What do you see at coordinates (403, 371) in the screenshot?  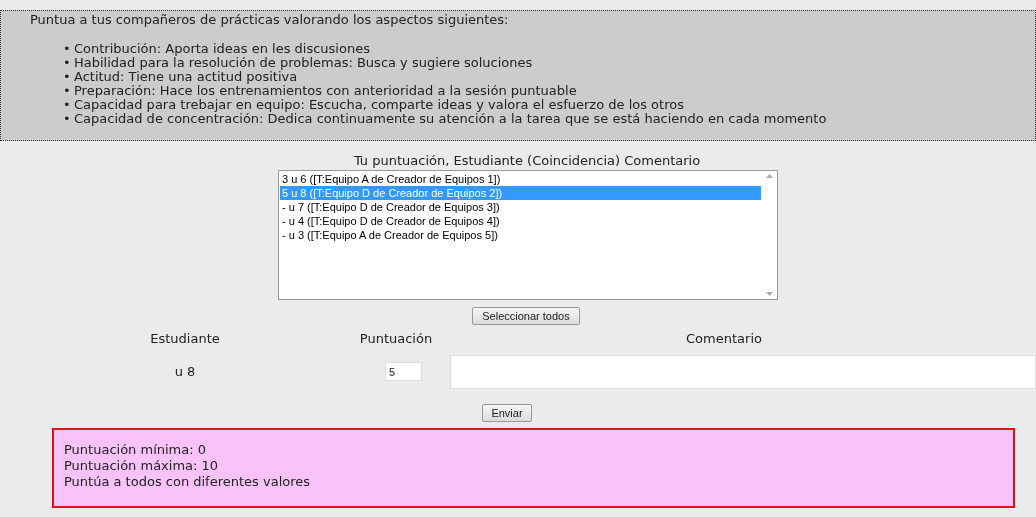 I see `score-input: 5` at bounding box center [403, 371].